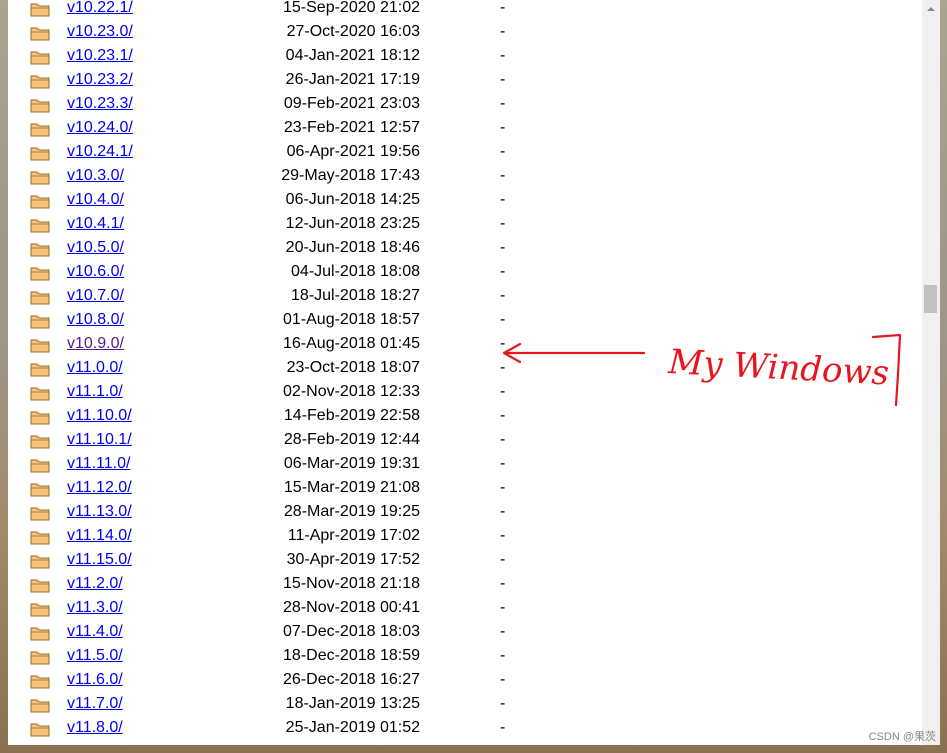 This screenshot has width=947, height=753. I want to click on entry-link: v10.23.0/, so click(100, 29).